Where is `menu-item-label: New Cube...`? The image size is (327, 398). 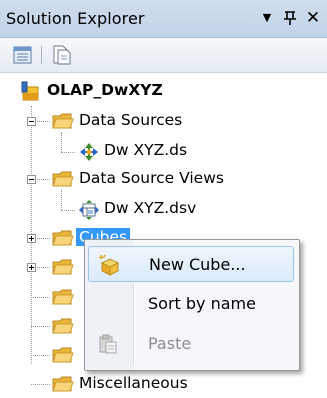 menu-item-label: New Cube... is located at coordinates (197, 264).